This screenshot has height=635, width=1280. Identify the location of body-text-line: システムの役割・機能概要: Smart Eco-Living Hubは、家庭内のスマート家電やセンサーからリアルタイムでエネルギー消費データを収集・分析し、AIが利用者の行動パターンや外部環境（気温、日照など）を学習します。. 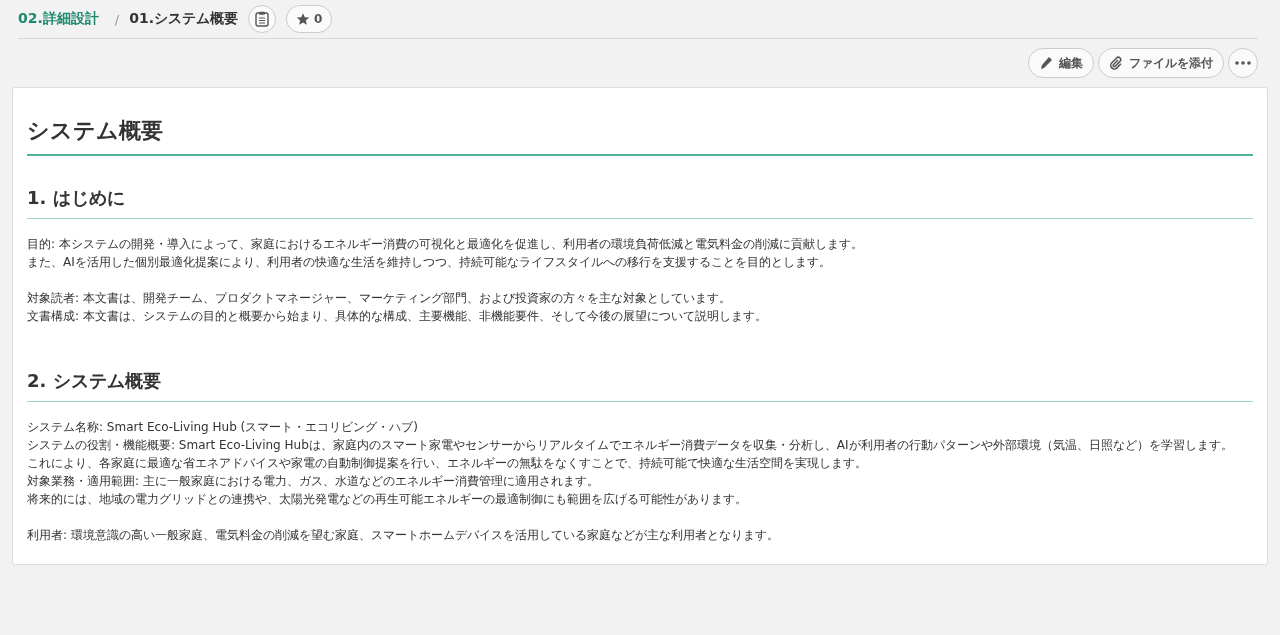
(630, 445).